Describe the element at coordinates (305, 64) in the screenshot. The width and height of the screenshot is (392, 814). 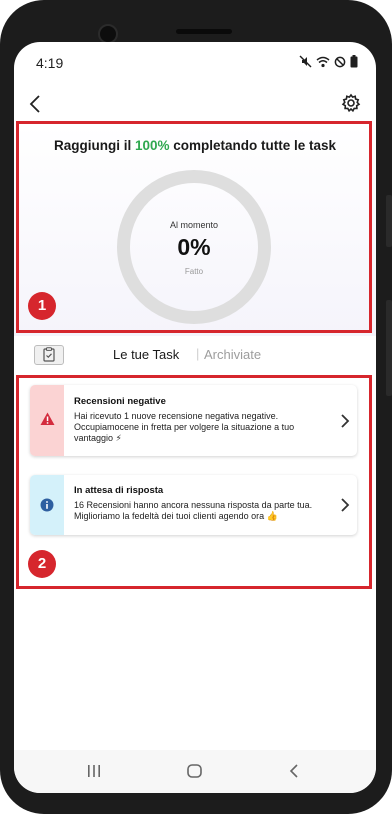
I see `mute-icon` at that location.